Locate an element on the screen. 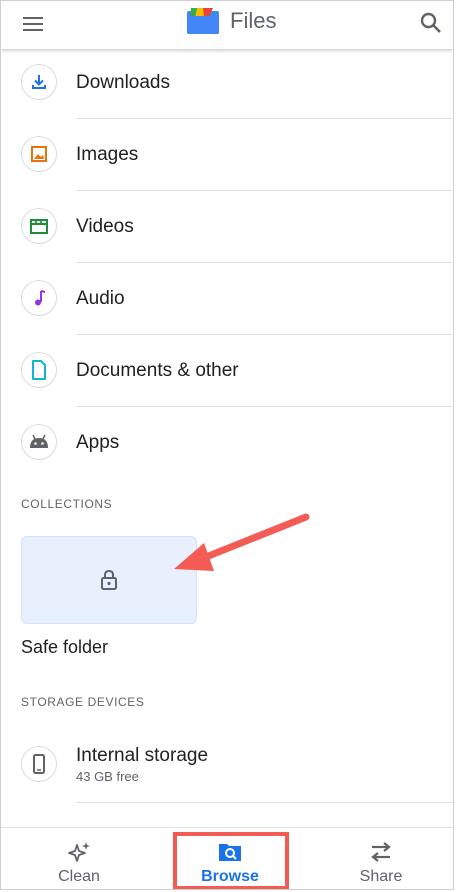 The height and width of the screenshot is (892, 456). nav-label: Clean is located at coordinates (79, 876).